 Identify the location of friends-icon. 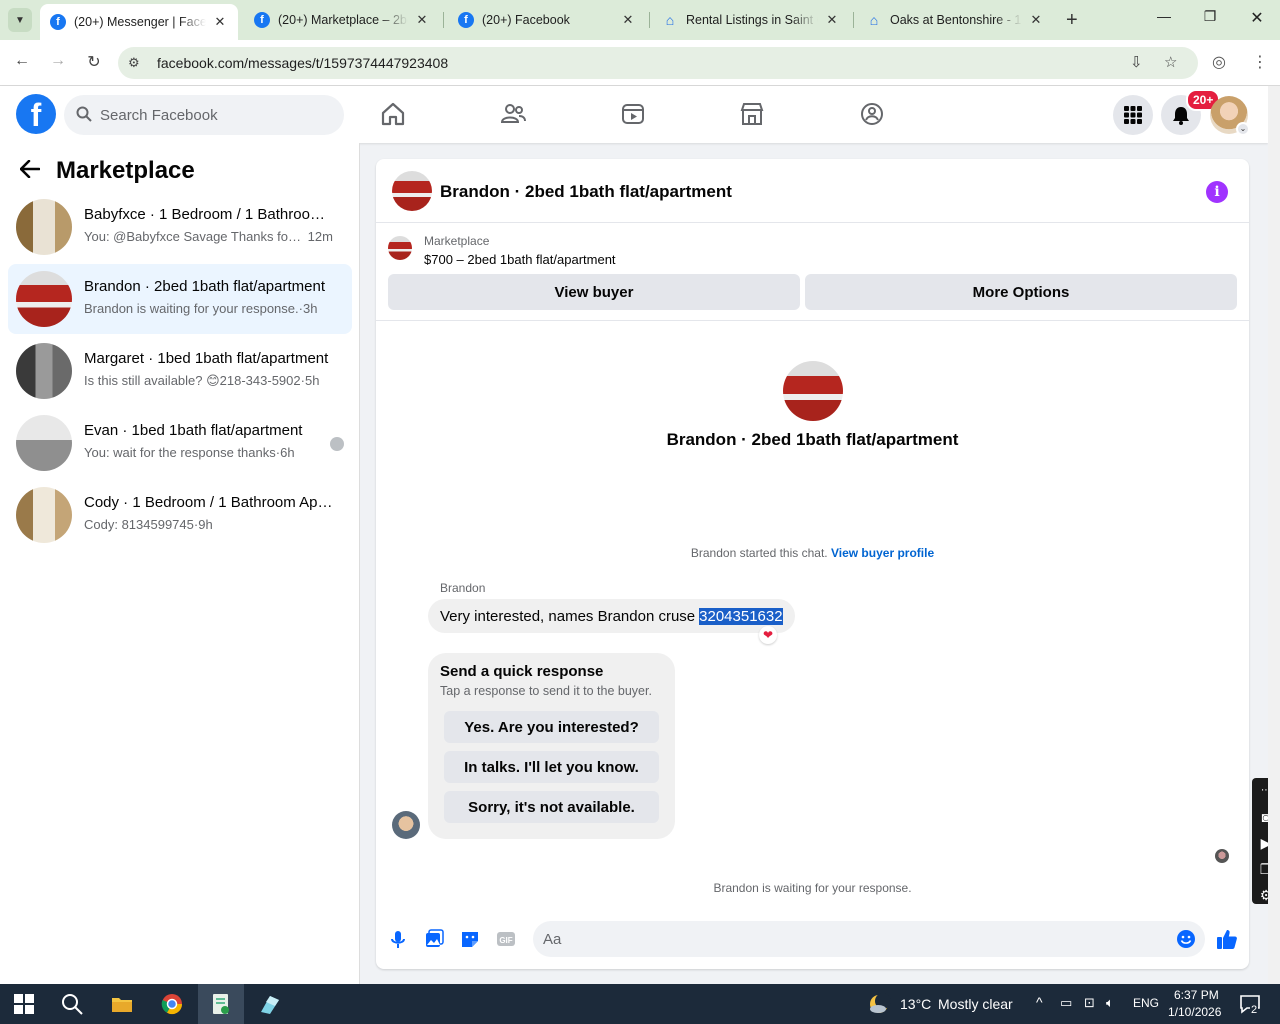
(513, 114).